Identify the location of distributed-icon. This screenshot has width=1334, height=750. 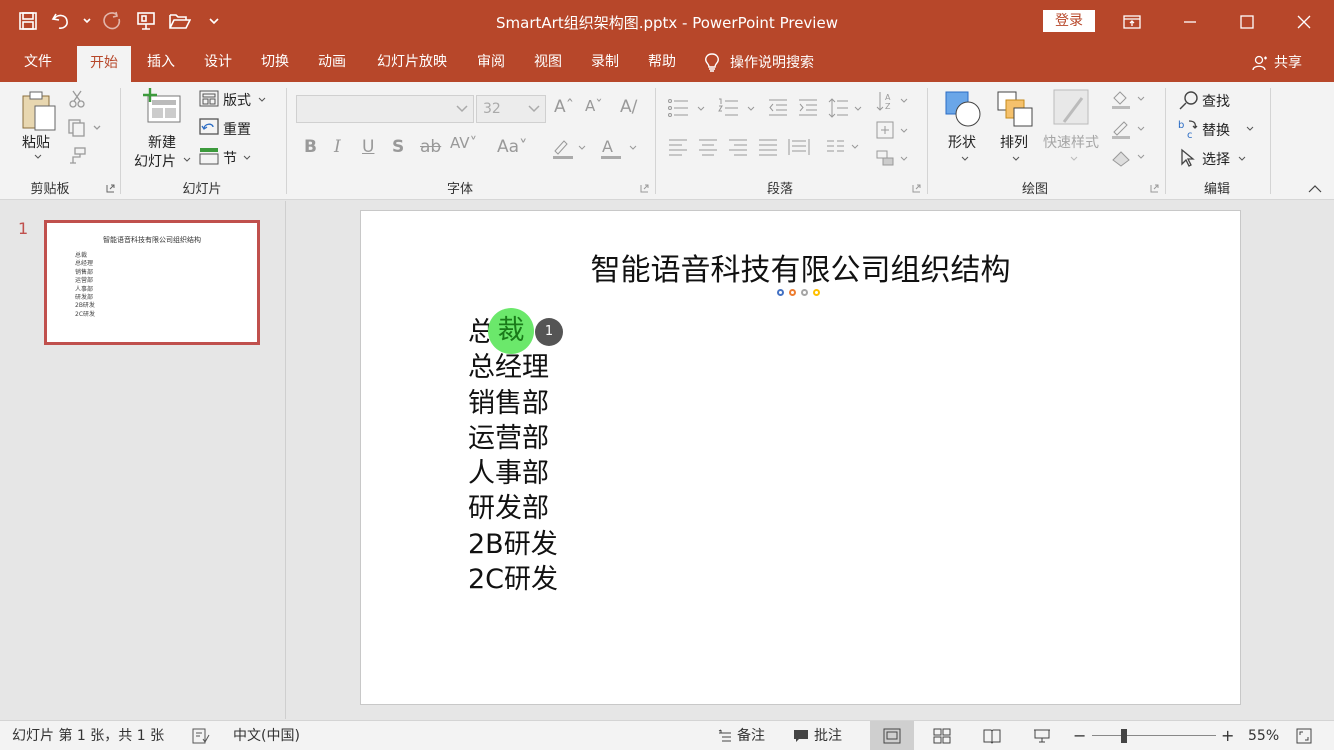
(799, 147).